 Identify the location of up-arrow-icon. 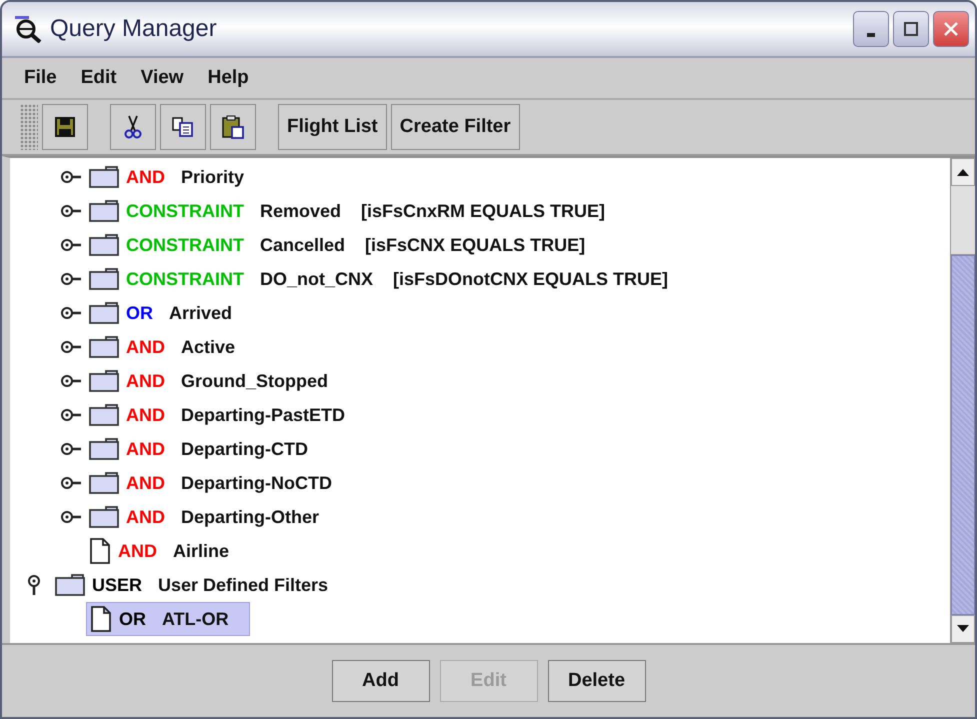
(963, 172).